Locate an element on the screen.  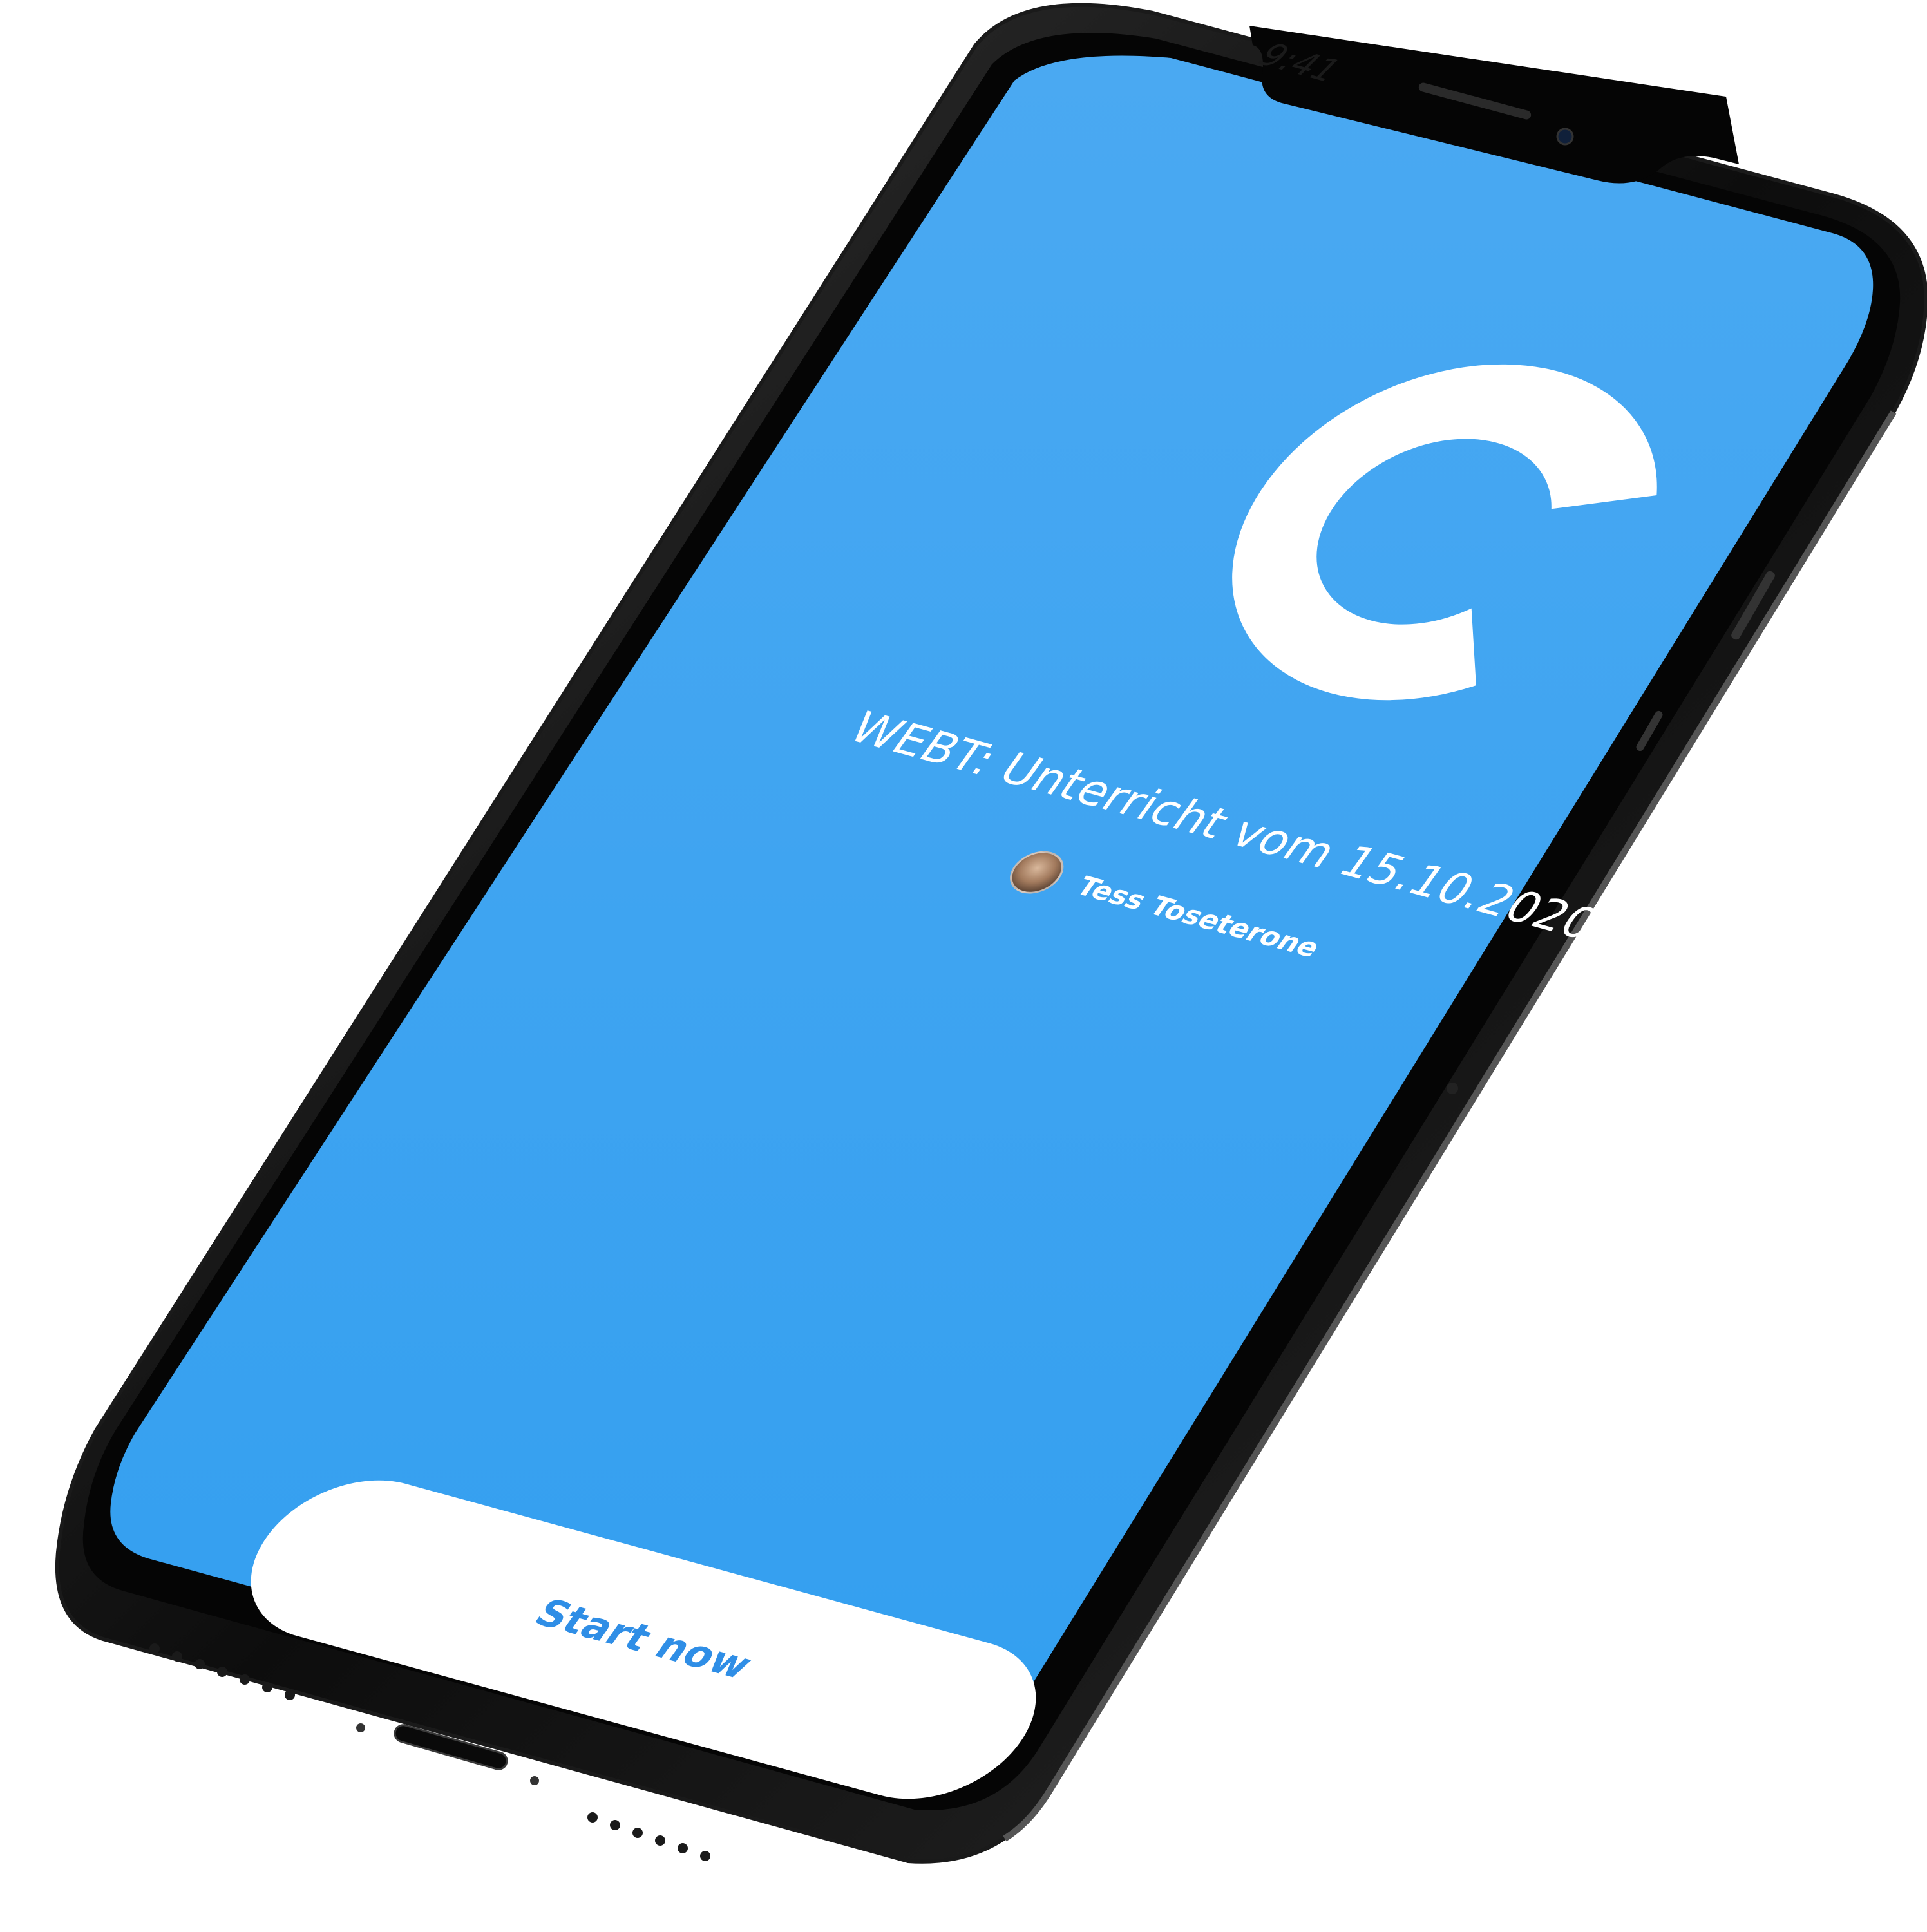
user-avatar-icon is located at coordinates (1037, 873).